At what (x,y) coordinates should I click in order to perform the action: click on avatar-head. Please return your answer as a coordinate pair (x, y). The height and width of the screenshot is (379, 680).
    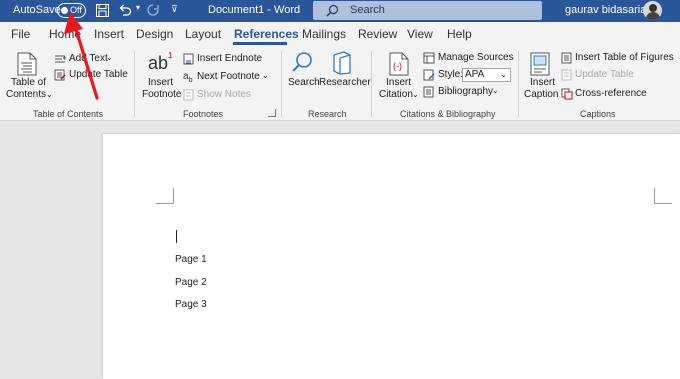
    Looking at the image, I should click on (653, 8).